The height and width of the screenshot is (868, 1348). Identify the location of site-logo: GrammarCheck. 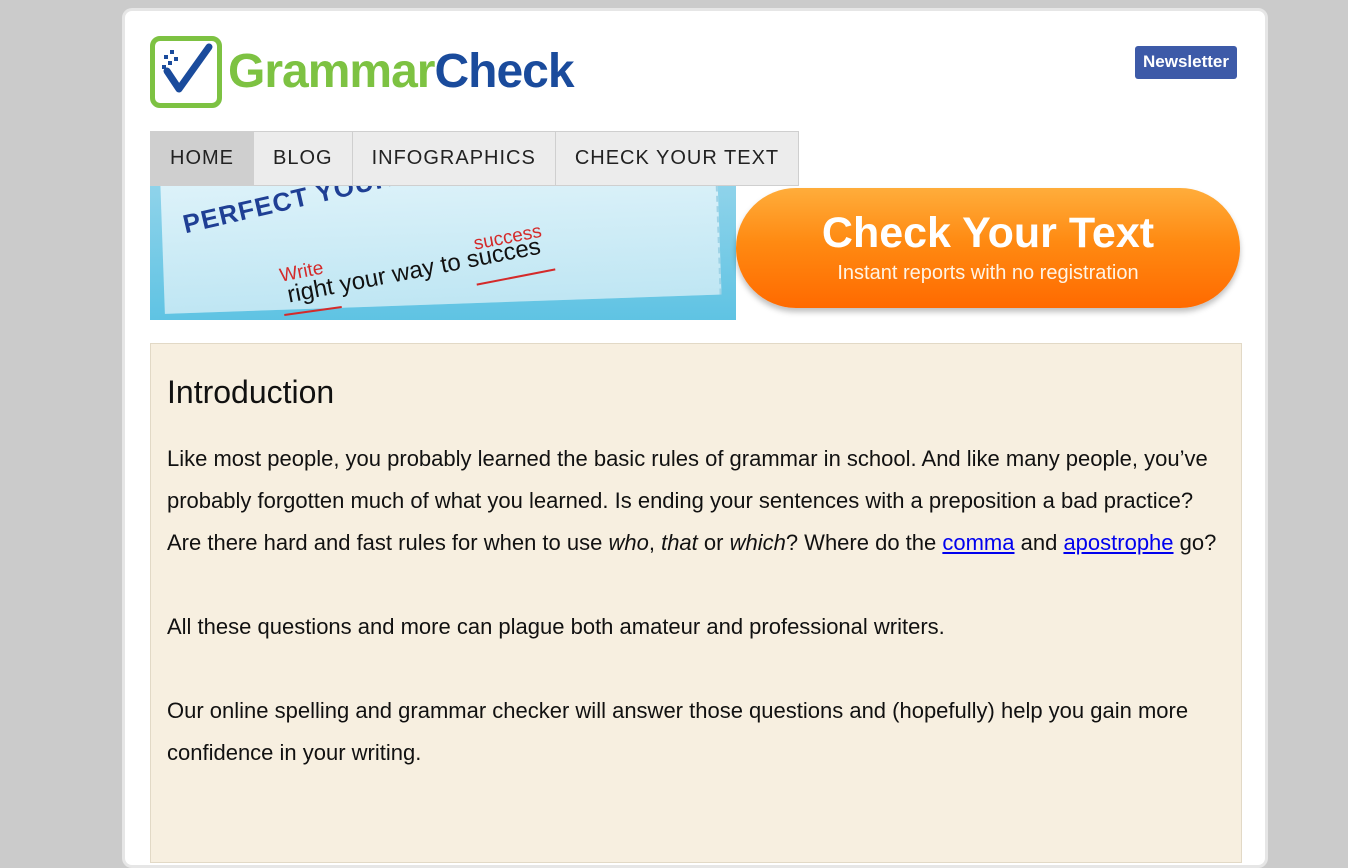
(362, 72).